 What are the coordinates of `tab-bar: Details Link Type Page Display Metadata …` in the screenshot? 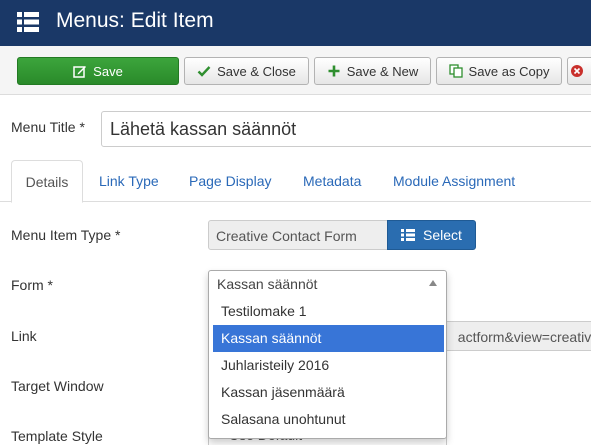 It's located at (295, 181).